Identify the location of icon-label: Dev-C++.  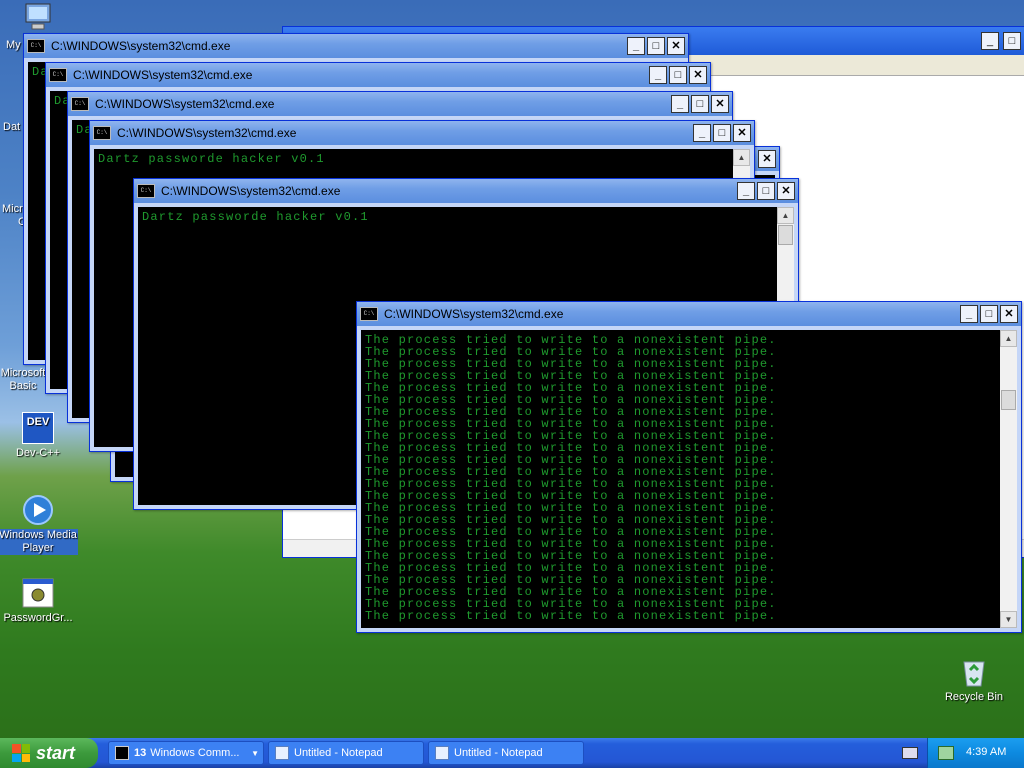
(38, 453).